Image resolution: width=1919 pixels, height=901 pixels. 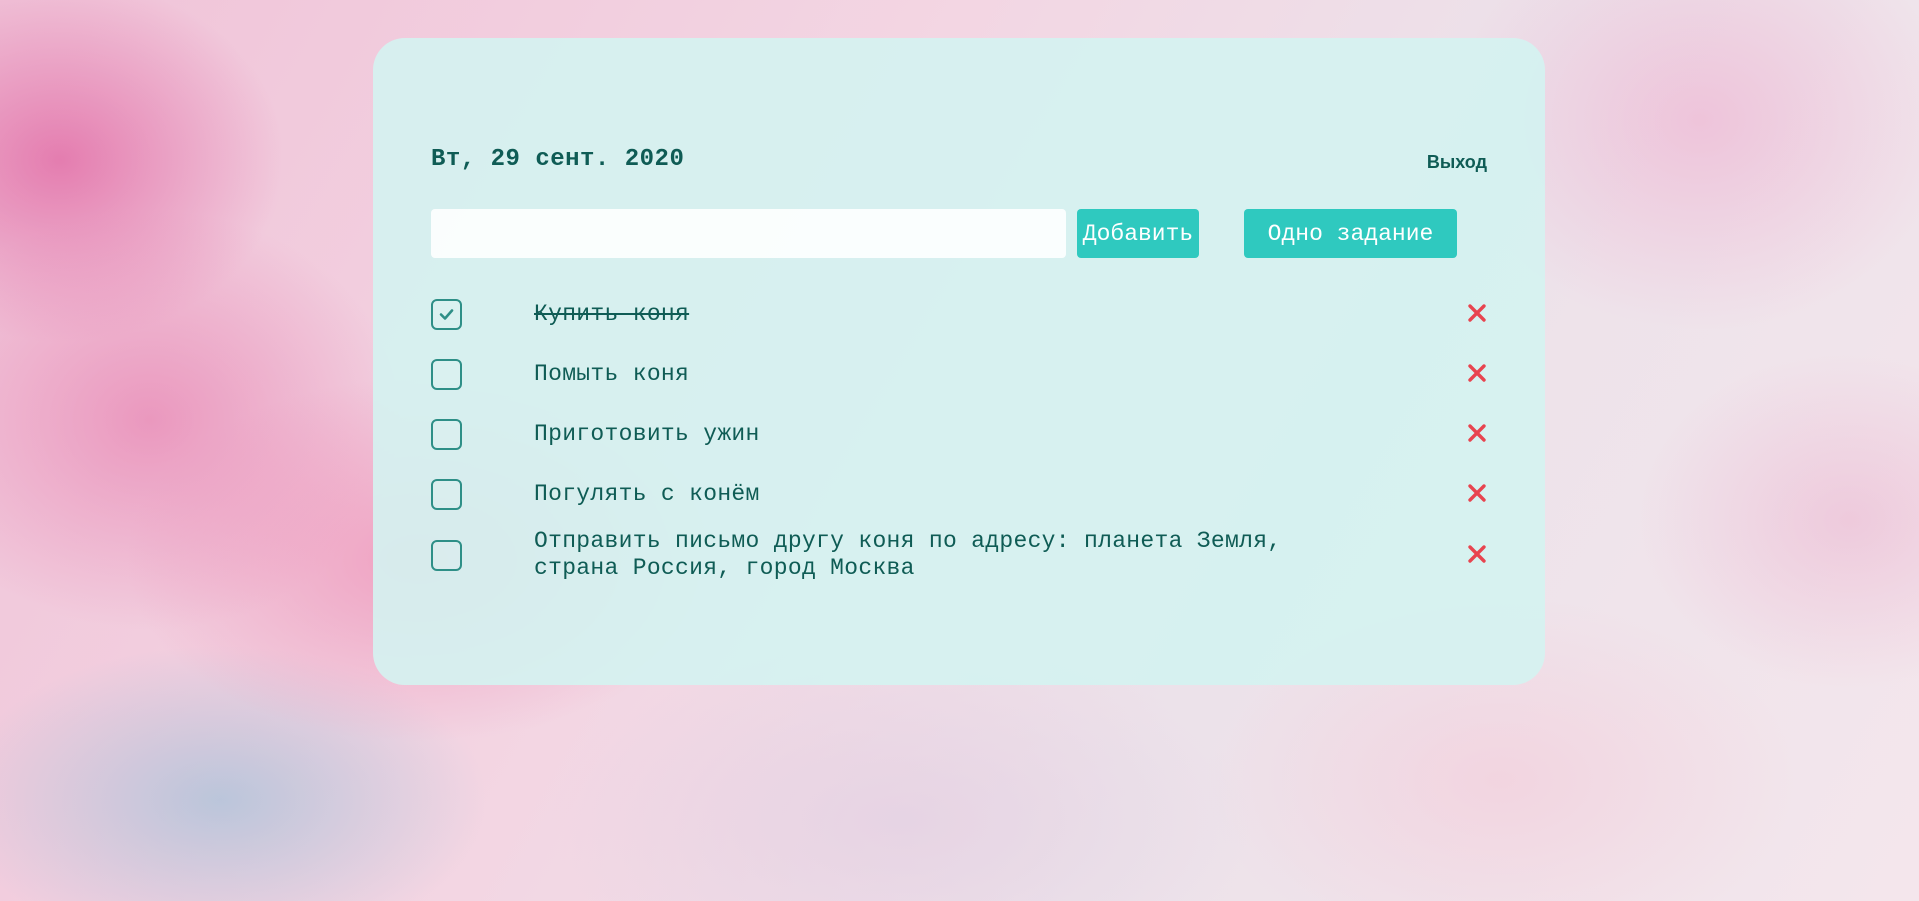 I want to click on add-task-button: Добавить, so click(x=1138, y=233).